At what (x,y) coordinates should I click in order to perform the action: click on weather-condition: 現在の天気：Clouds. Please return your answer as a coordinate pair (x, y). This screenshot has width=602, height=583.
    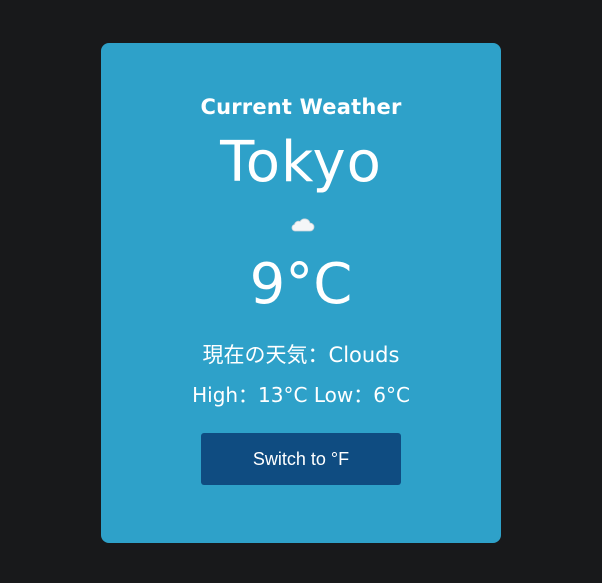
    Looking at the image, I should click on (301, 355).